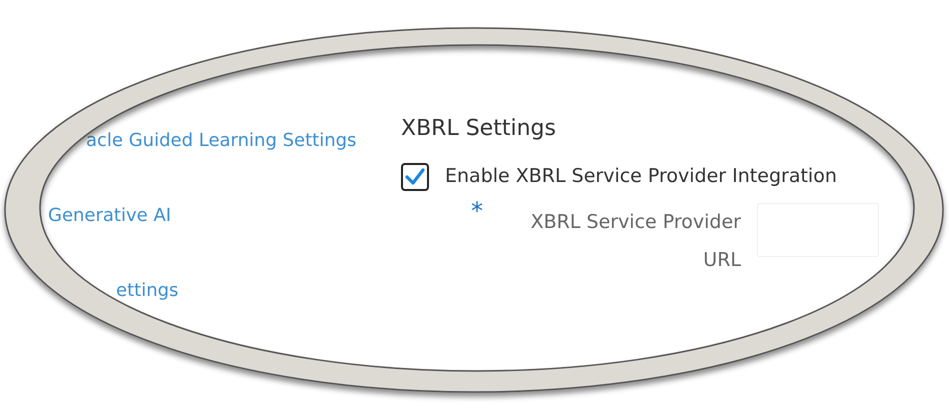 The image size is (949, 409). Describe the element at coordinates (641, 177) in the screenshot. I see `checkbox-label: Enable XBRL Service Provider Integration` at that location.